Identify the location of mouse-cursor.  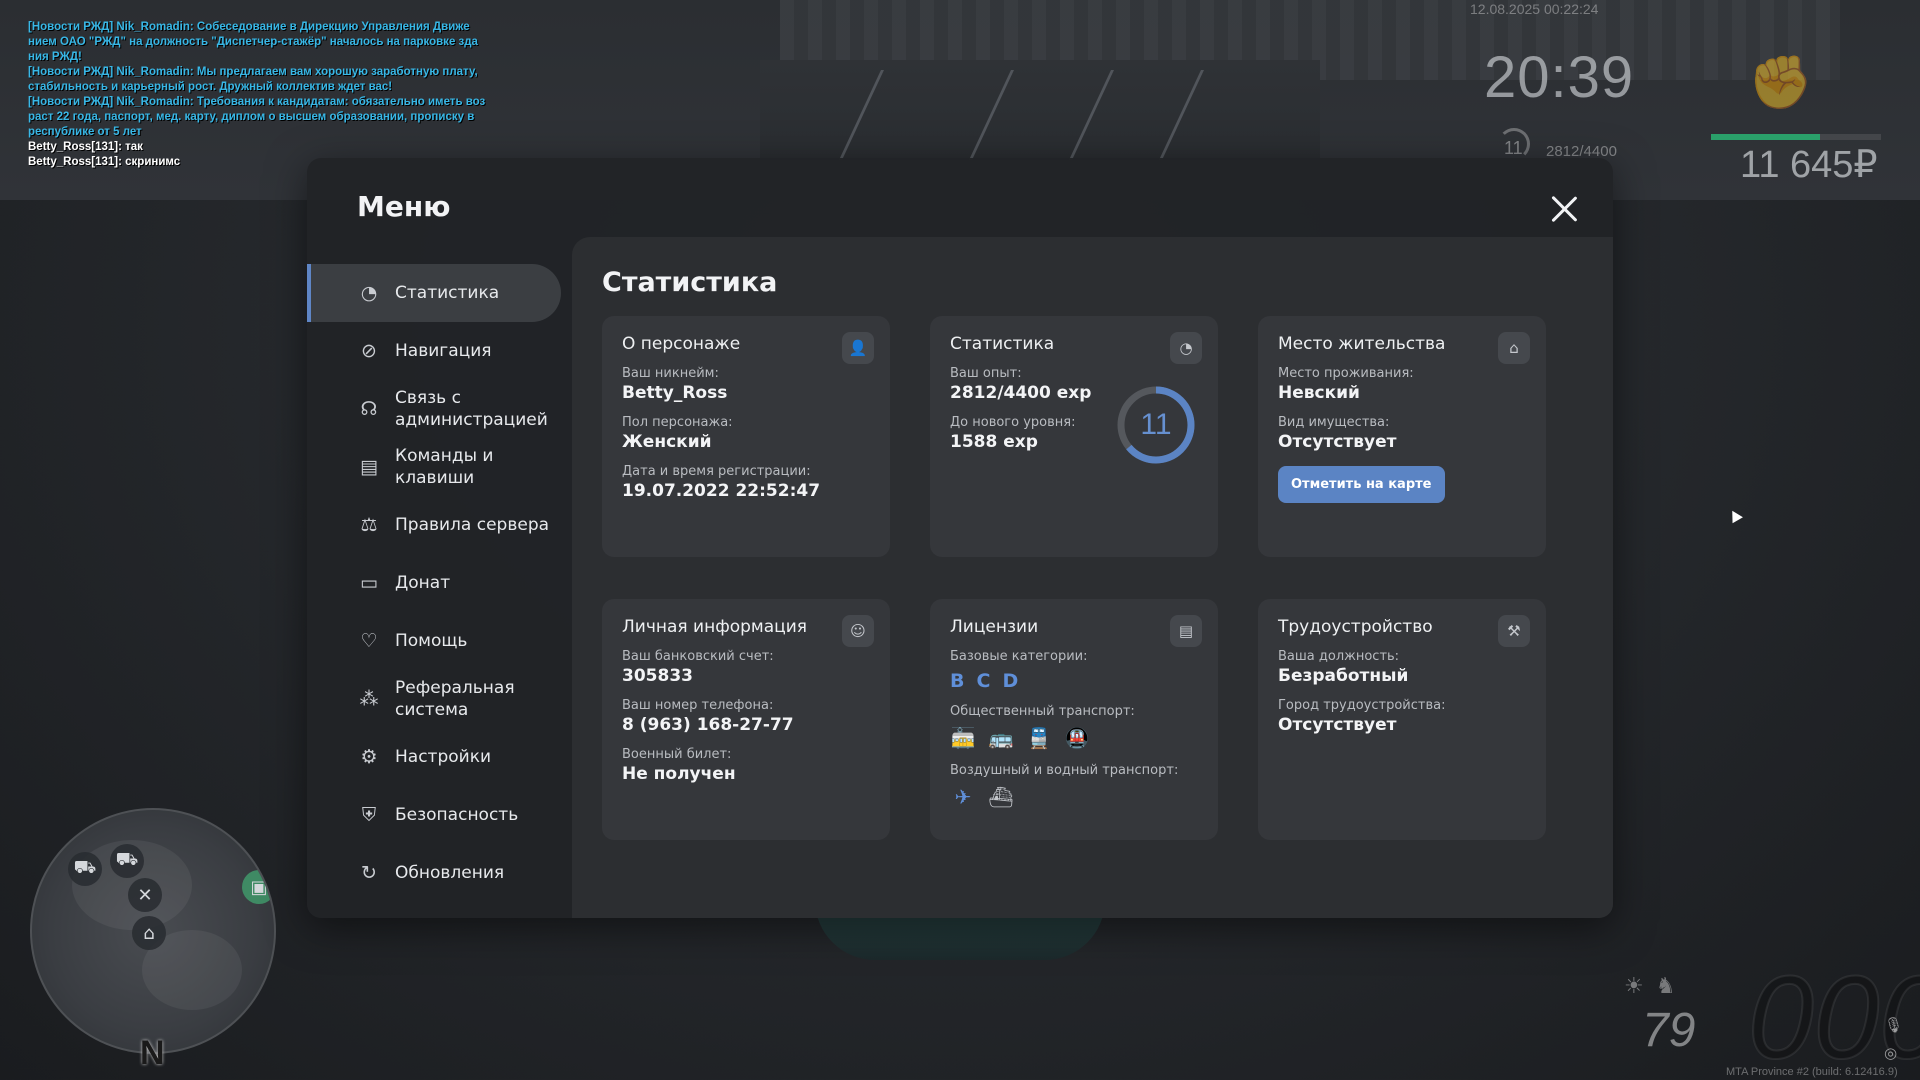
(1735, 515).